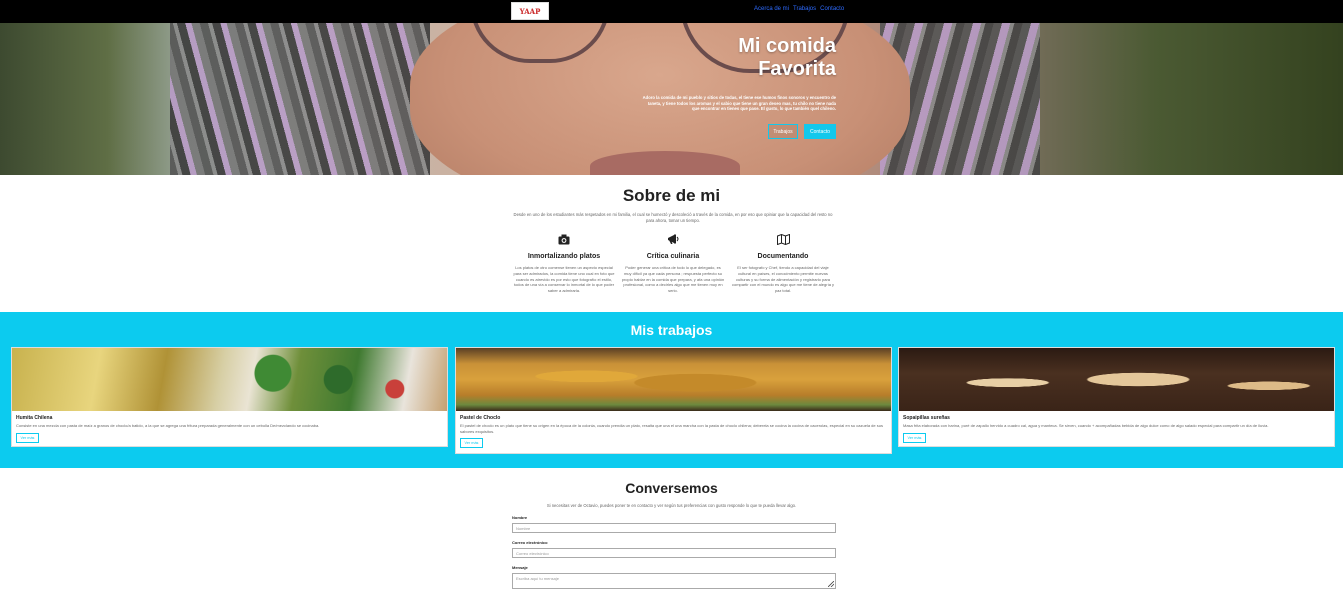 Image resolution: width=1343 pixels, height=593 pixels. Describe the element at coordinates (797, 69) in the screenshot. I see `hero-title-line-2: Favorita` at that location.